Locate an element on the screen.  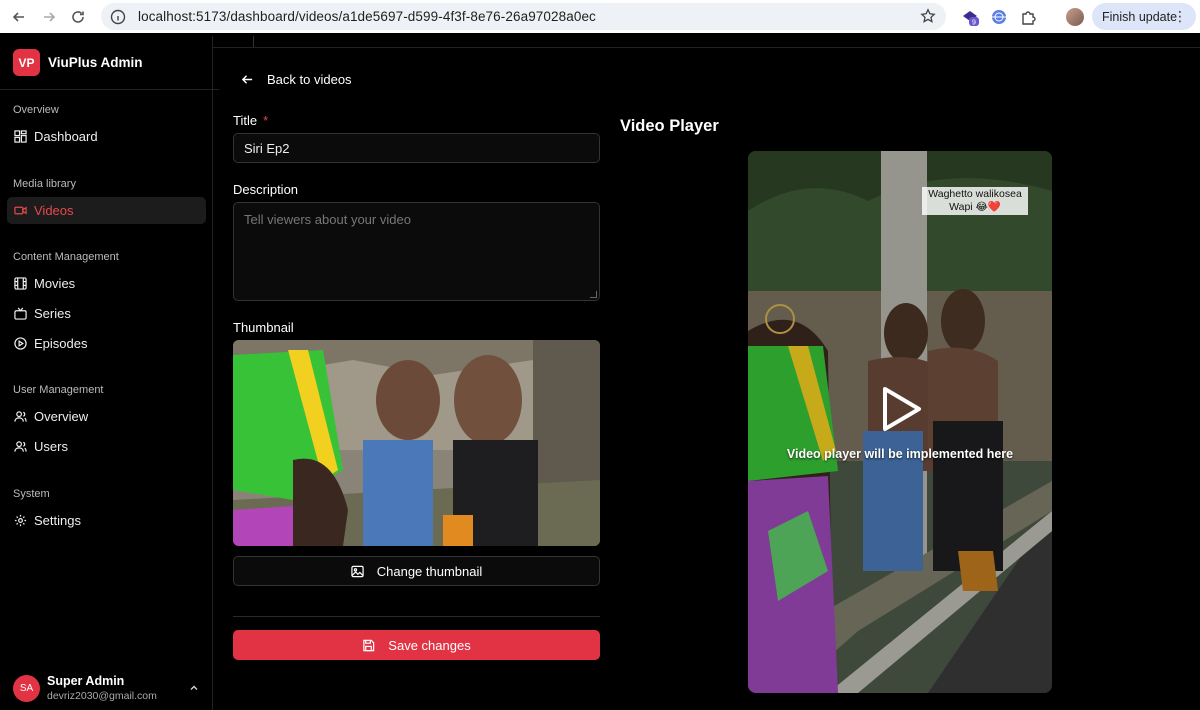
sidebar-item-label: Users is located at coordinates (51, 446).